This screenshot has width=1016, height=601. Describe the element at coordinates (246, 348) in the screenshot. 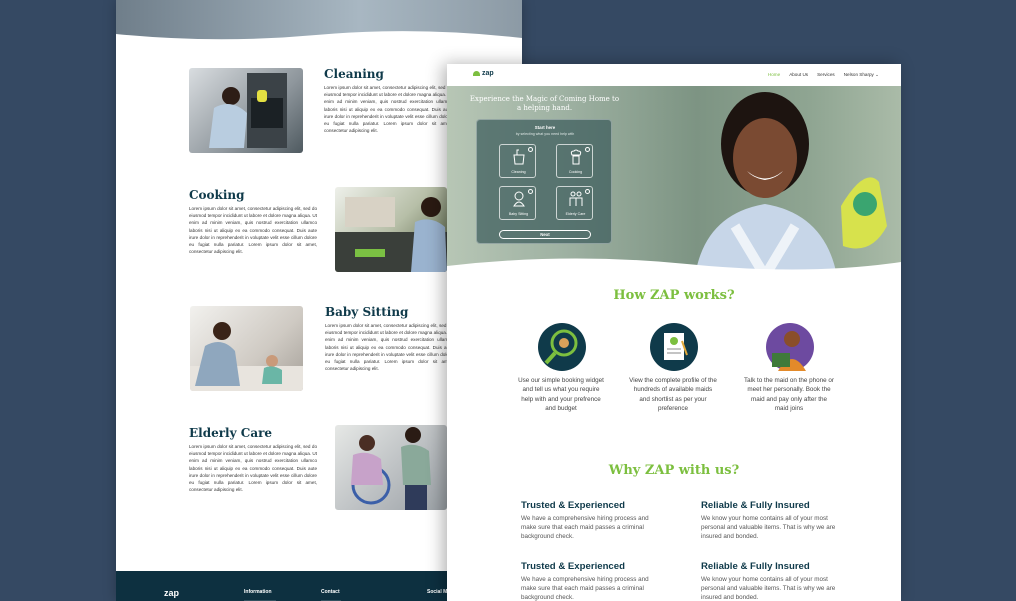

I see `baby-sitting-photo` at that location.